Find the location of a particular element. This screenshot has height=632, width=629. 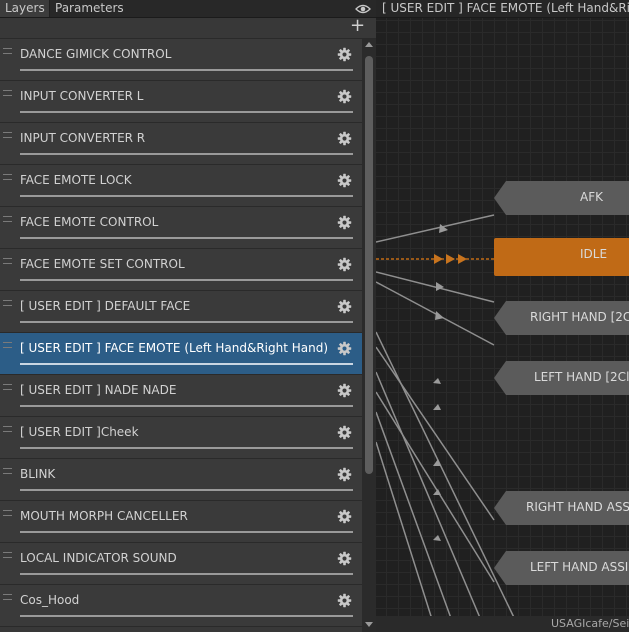

layer-name: MOUTH MORPH CANCELLER is located at coordinates (104, 516).